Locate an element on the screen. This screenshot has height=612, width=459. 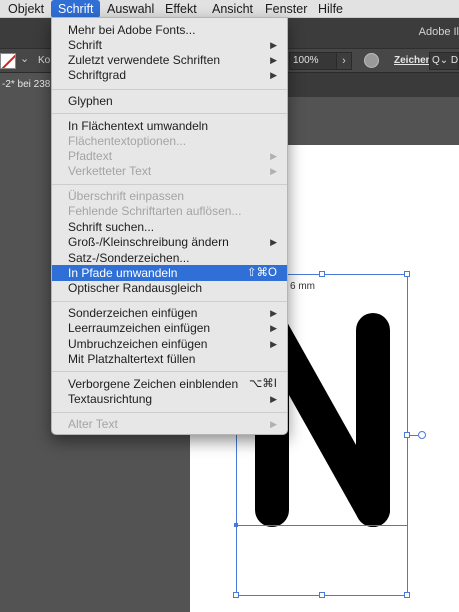
shortcut-label: ⌥⌘I is located at coordinates (263, 384).